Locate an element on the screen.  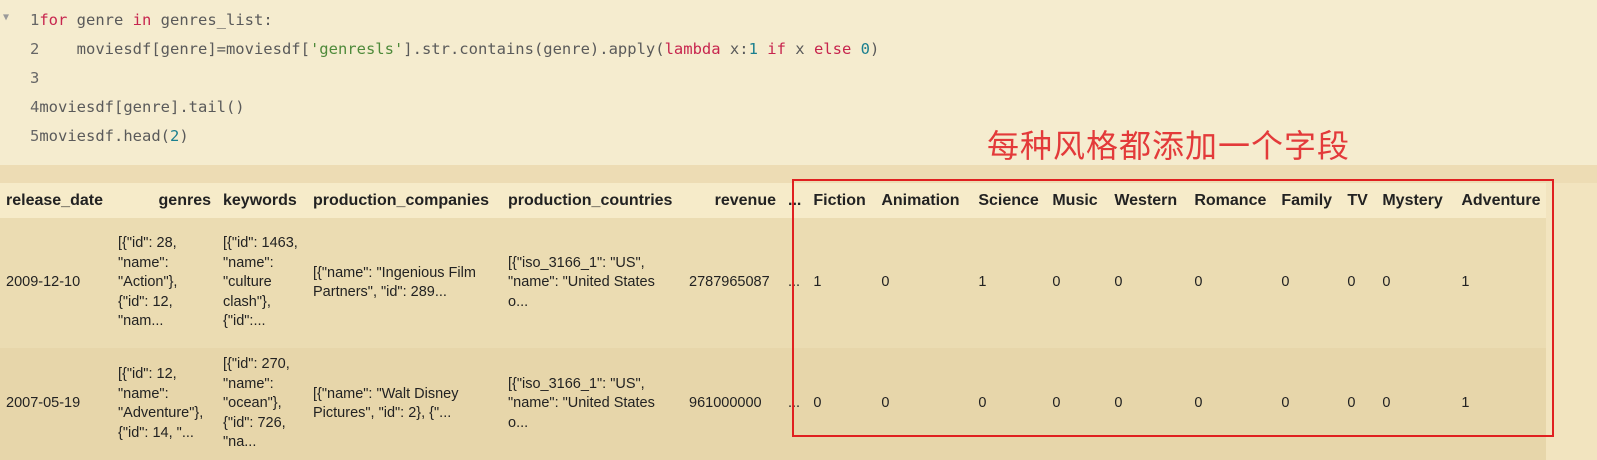
column-header: release_date is located at coordinates (56, 200).